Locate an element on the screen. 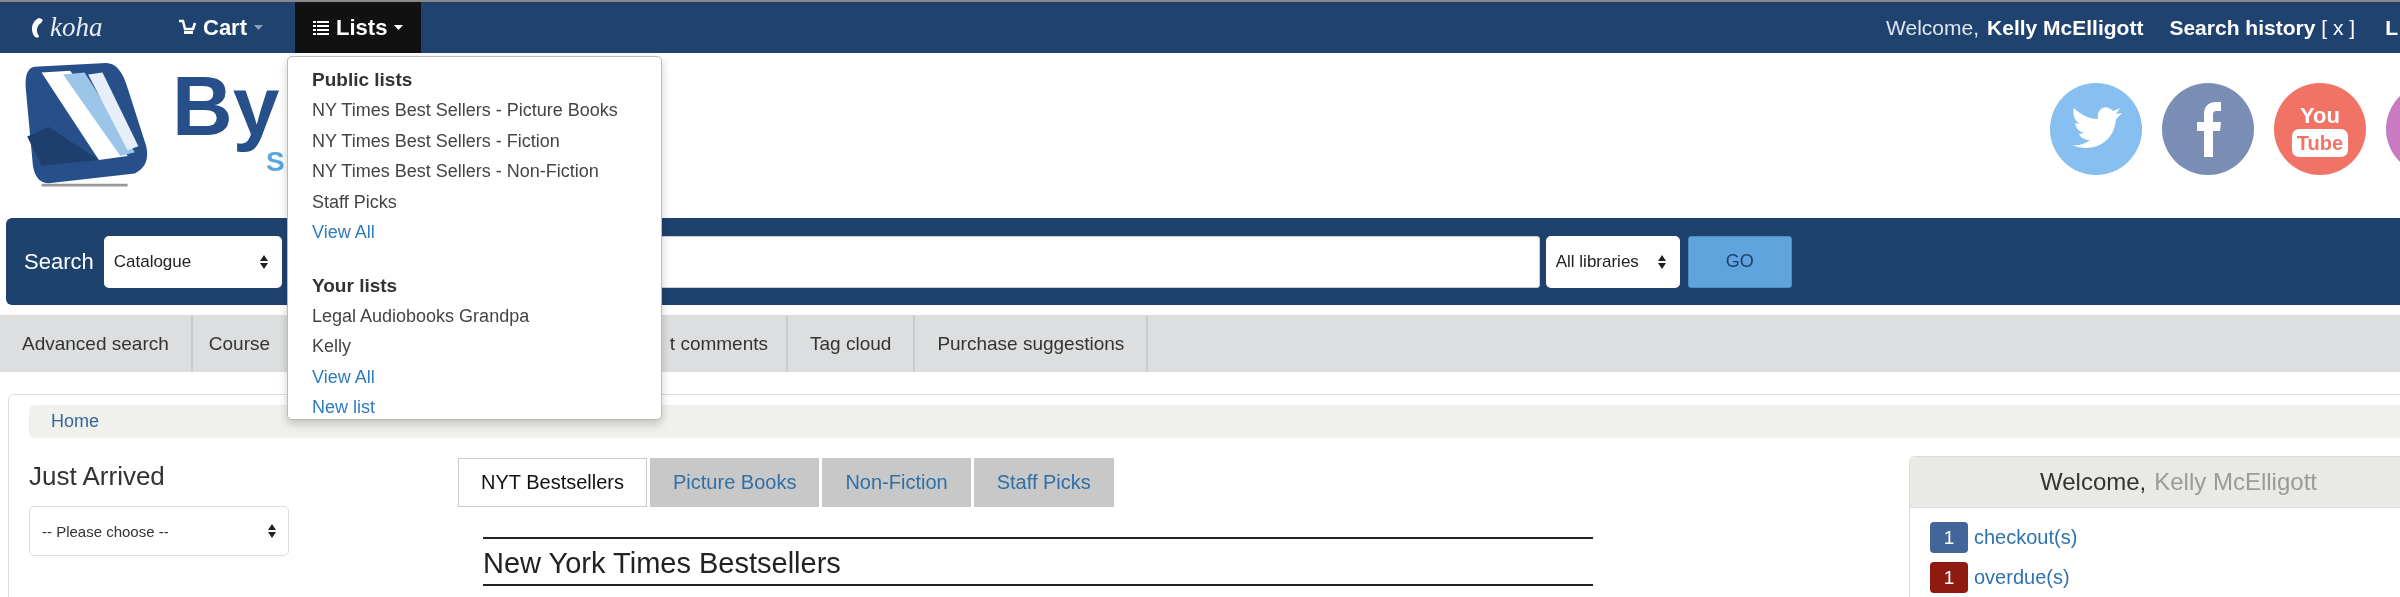 Image resolution: width=2400 pixels, height=597 pixels. search-scope-select: Catalogue is located at coordinates (192, 261).